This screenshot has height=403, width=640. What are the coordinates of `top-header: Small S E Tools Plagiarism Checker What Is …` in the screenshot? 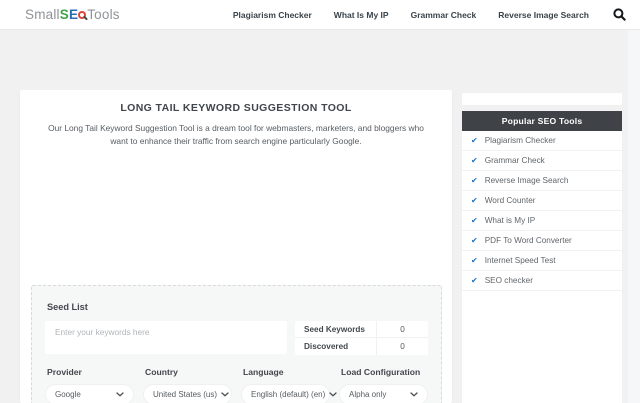 It's located at (320, 15).